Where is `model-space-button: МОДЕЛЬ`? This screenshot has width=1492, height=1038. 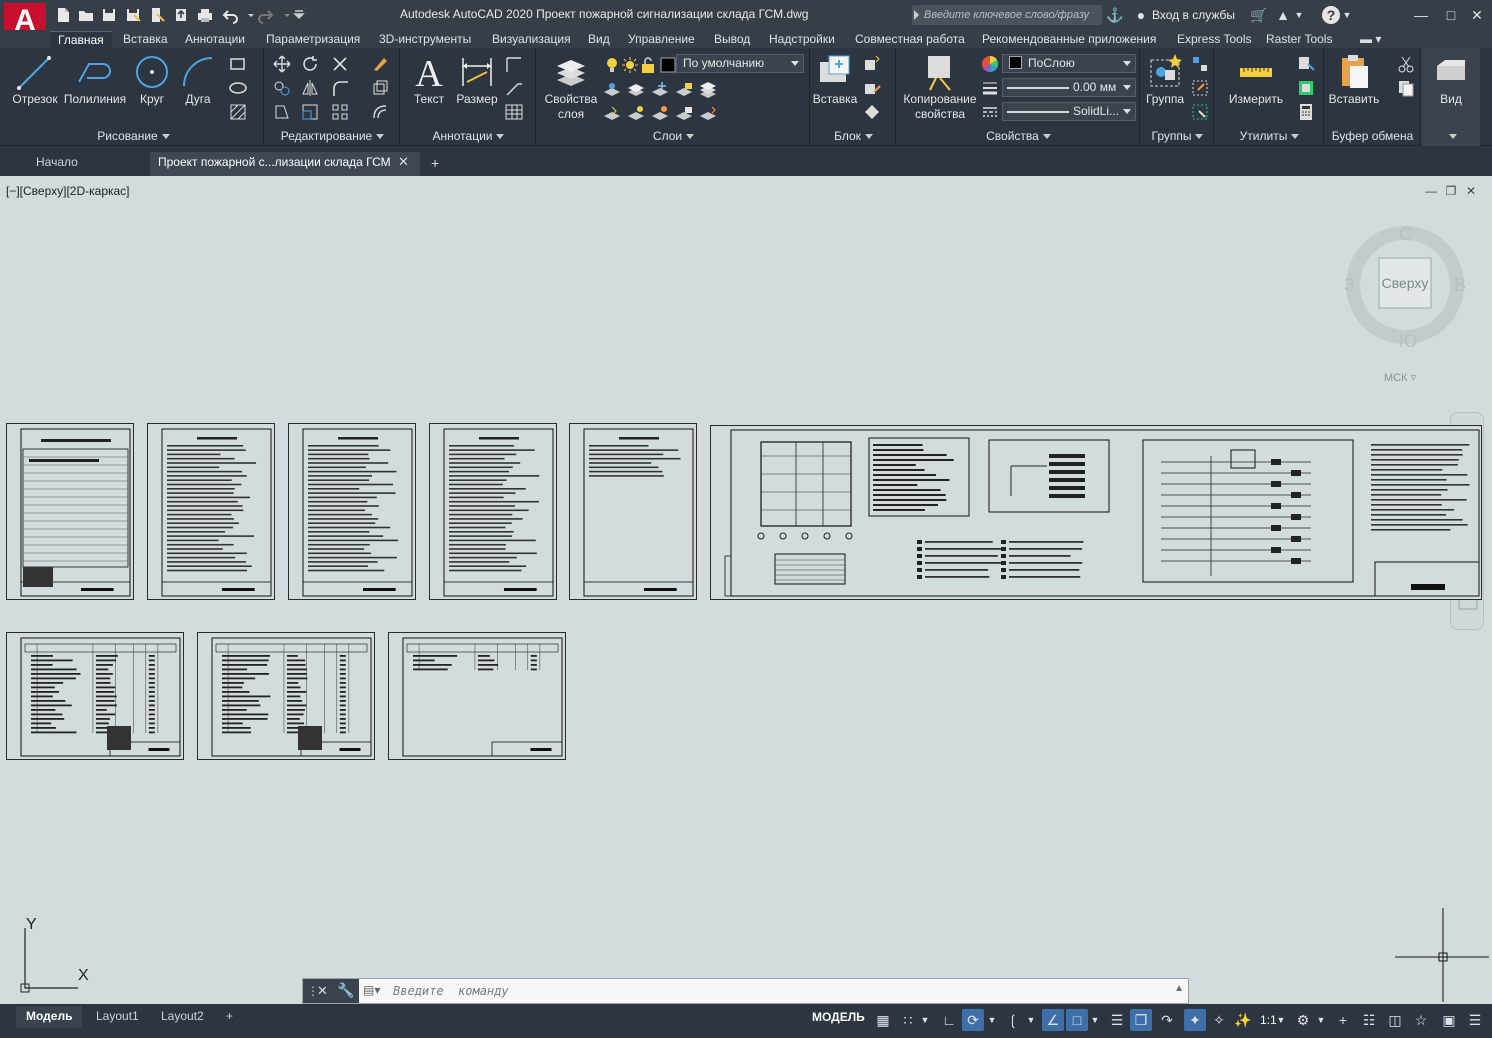 model-space-button: МОДЕЛЬ is located at coordinates (838, 1017).